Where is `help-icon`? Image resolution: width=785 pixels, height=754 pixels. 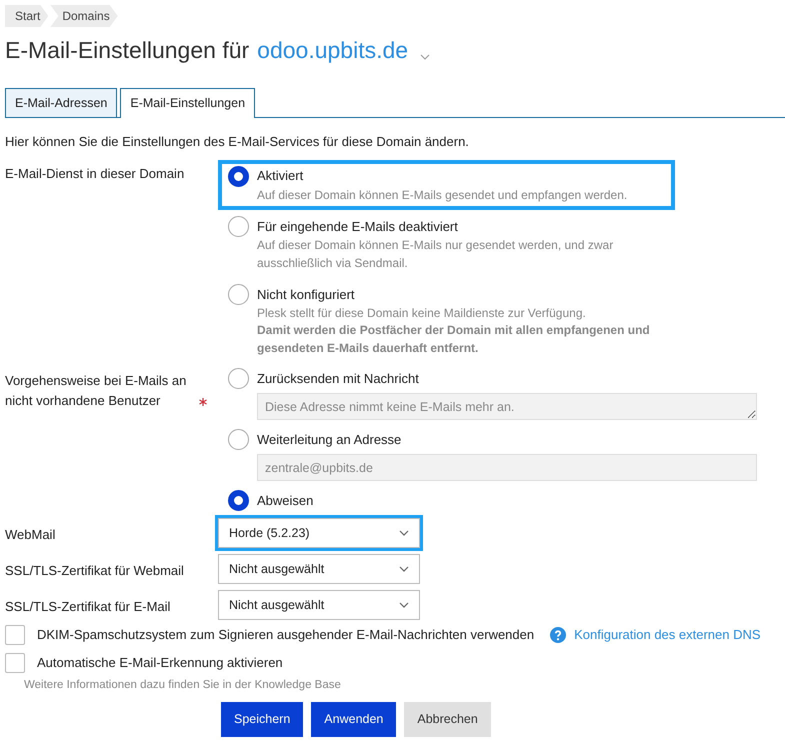
help-icon is located at coordinates (558, 635).